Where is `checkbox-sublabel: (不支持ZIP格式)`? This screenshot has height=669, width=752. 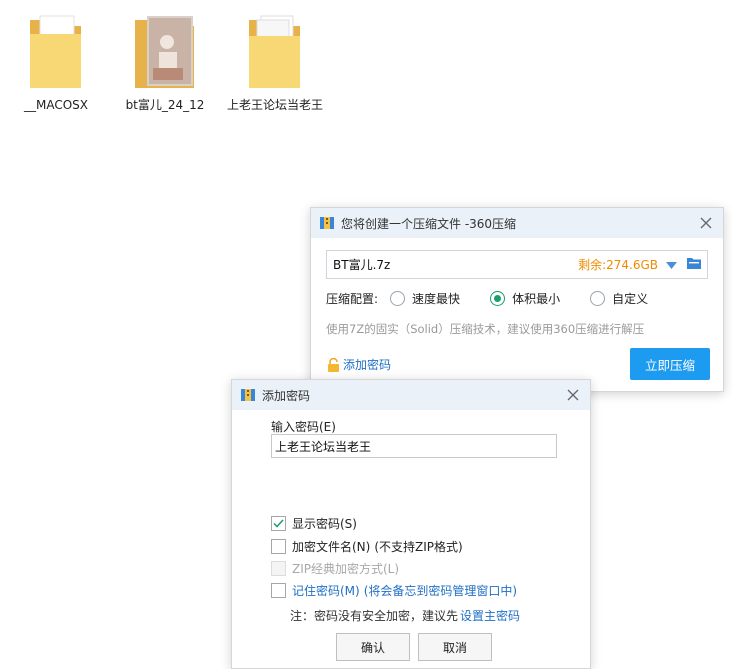 checkbox-sublabel: (不支持ZIP格式) is located at coordinates (418, 547).